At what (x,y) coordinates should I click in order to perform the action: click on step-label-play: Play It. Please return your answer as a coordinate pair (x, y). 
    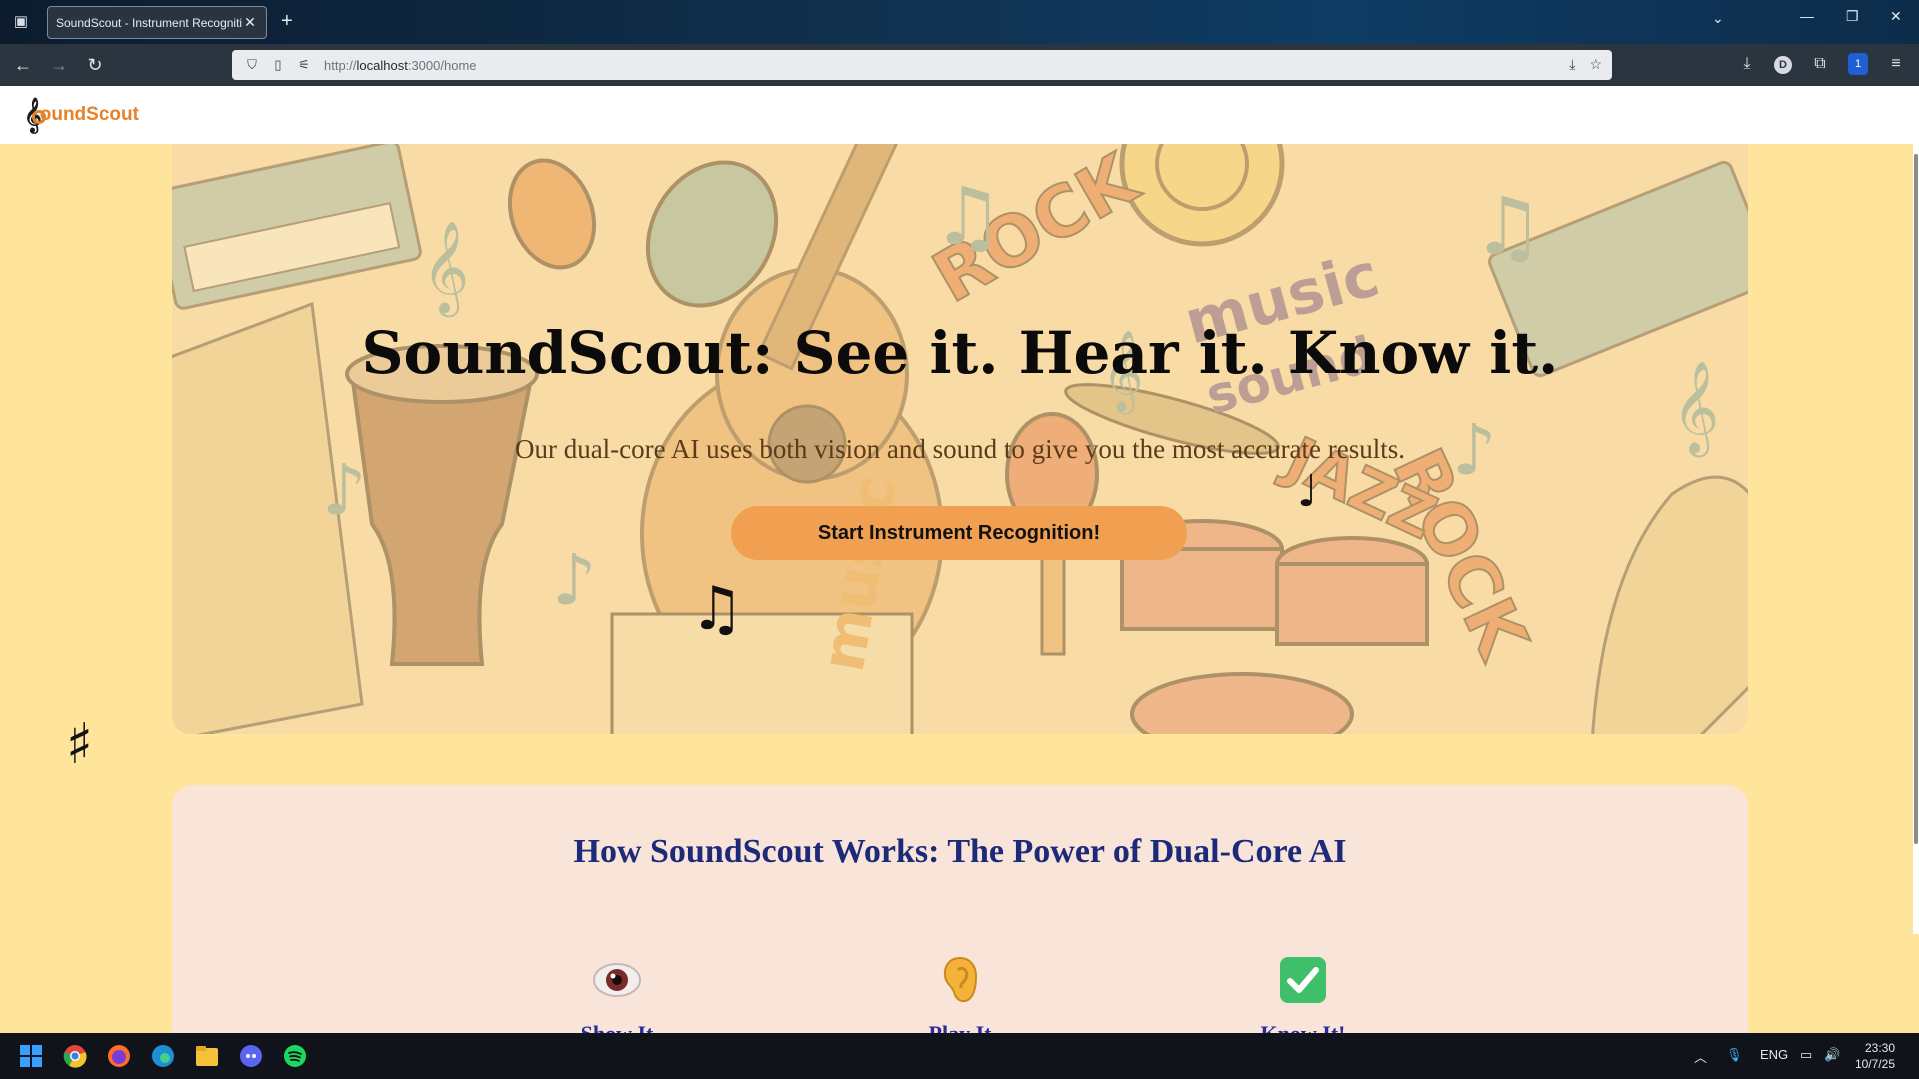
    Looking at the image, I should click on (960, 1027).